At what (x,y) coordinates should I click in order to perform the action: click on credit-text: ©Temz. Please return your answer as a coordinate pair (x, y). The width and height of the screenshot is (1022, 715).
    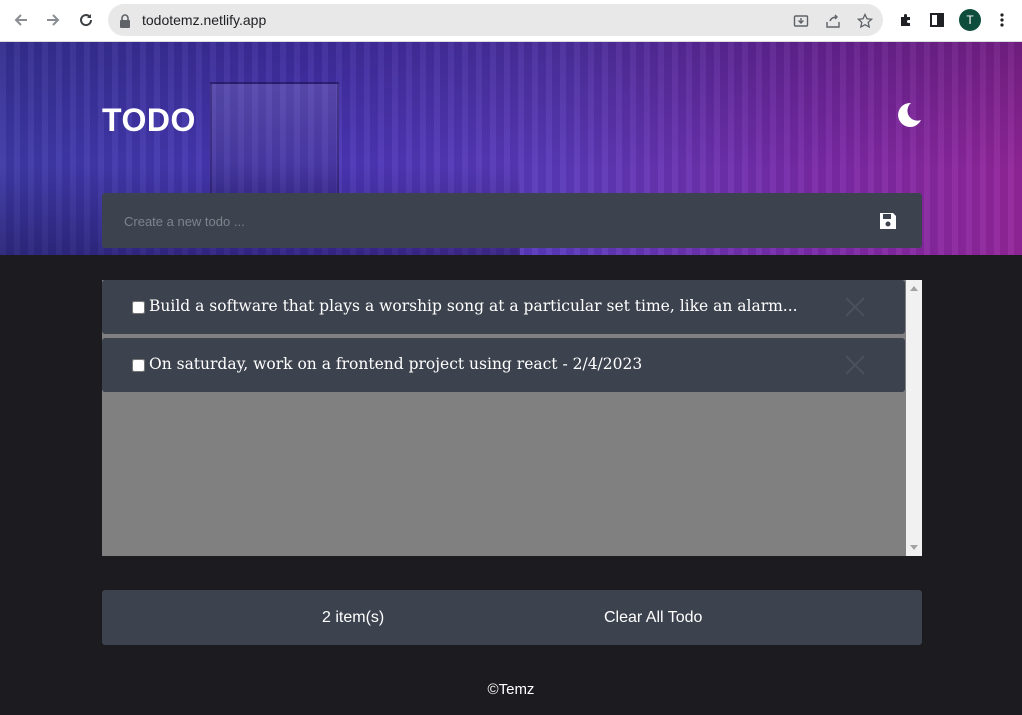
    Looking at the image, I should click on (511, 689).